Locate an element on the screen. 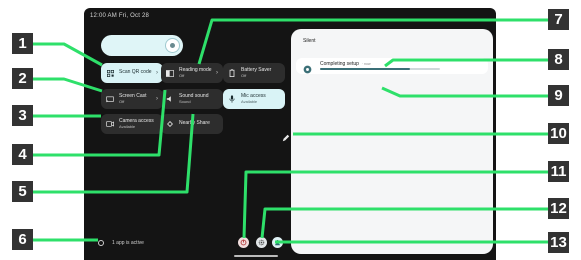  callout-10: 10 is located at coordinates (558, 133).